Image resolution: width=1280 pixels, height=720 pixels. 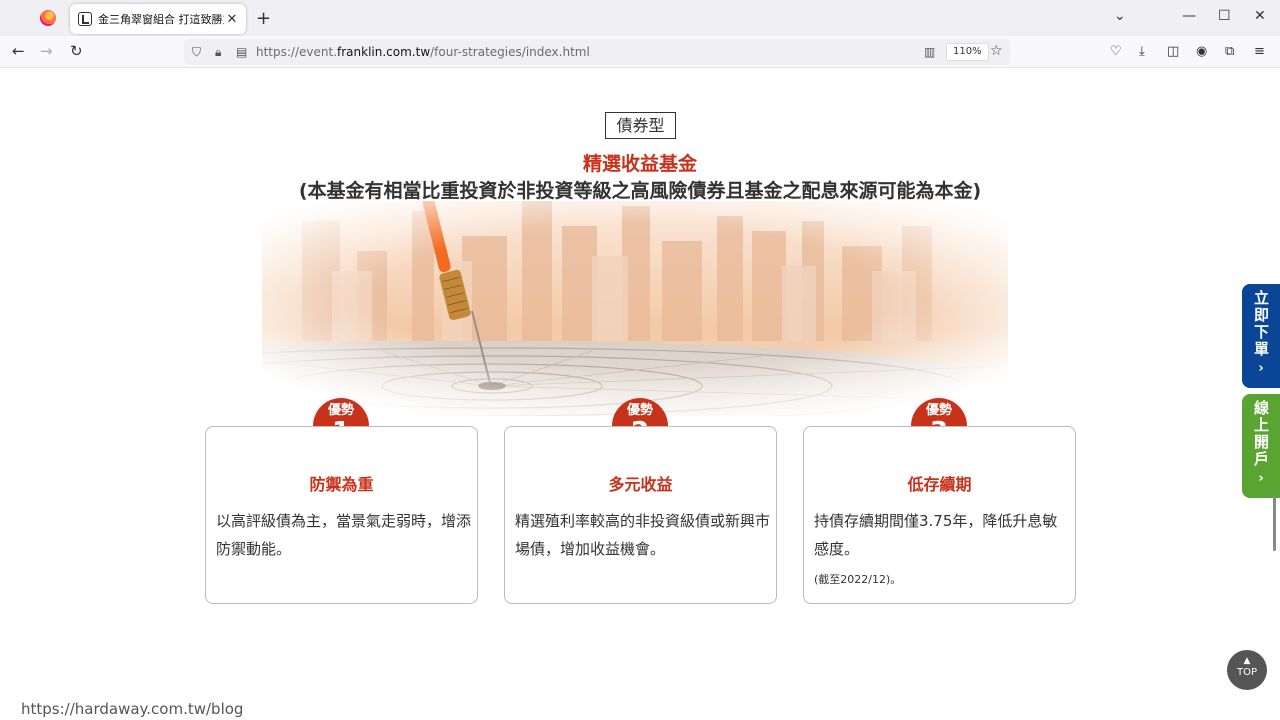 What do you see at coordinates (639, 164) in the screenshot?
I see `fund-title: 精選收益基金` at bounding box center [639, 164].